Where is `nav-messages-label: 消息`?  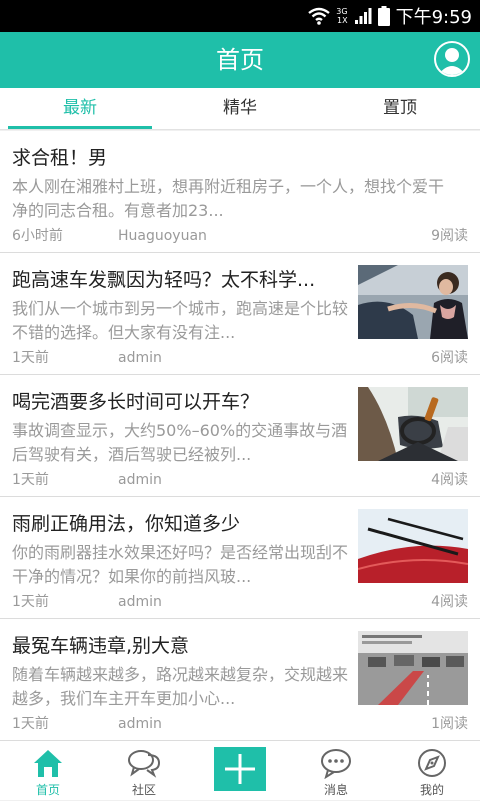
nav-messages-label: 消息 is located at coordinates (335, 790).